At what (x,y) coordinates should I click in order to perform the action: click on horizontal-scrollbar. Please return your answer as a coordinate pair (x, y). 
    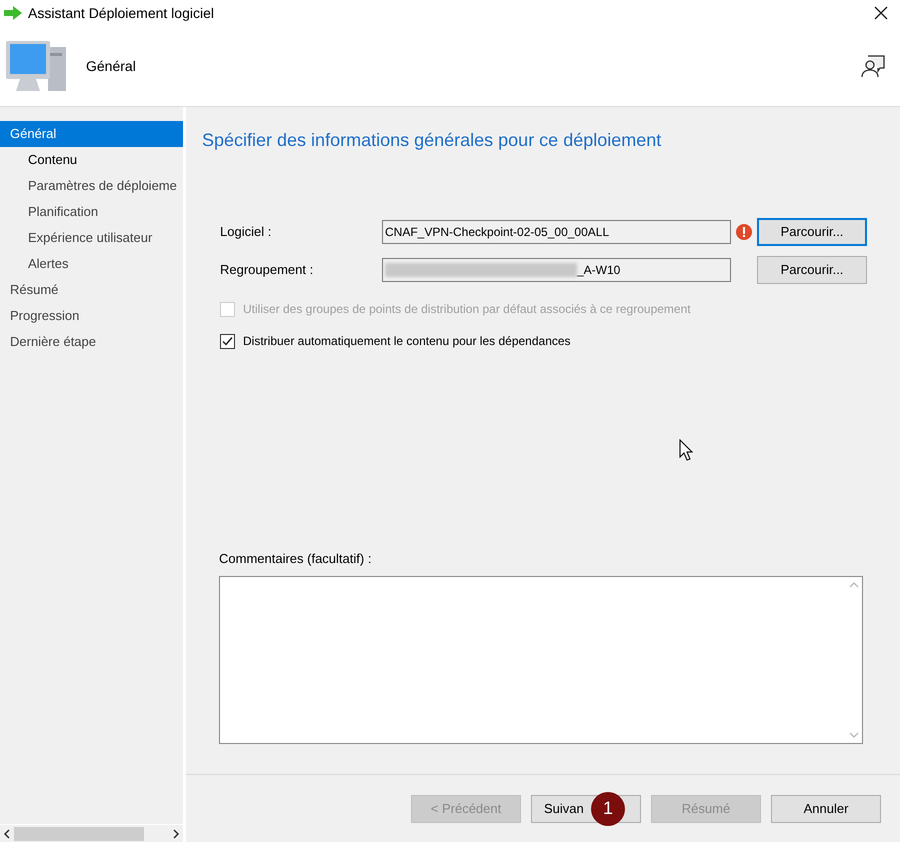
    Looking at the image, I should click on (91, 833).